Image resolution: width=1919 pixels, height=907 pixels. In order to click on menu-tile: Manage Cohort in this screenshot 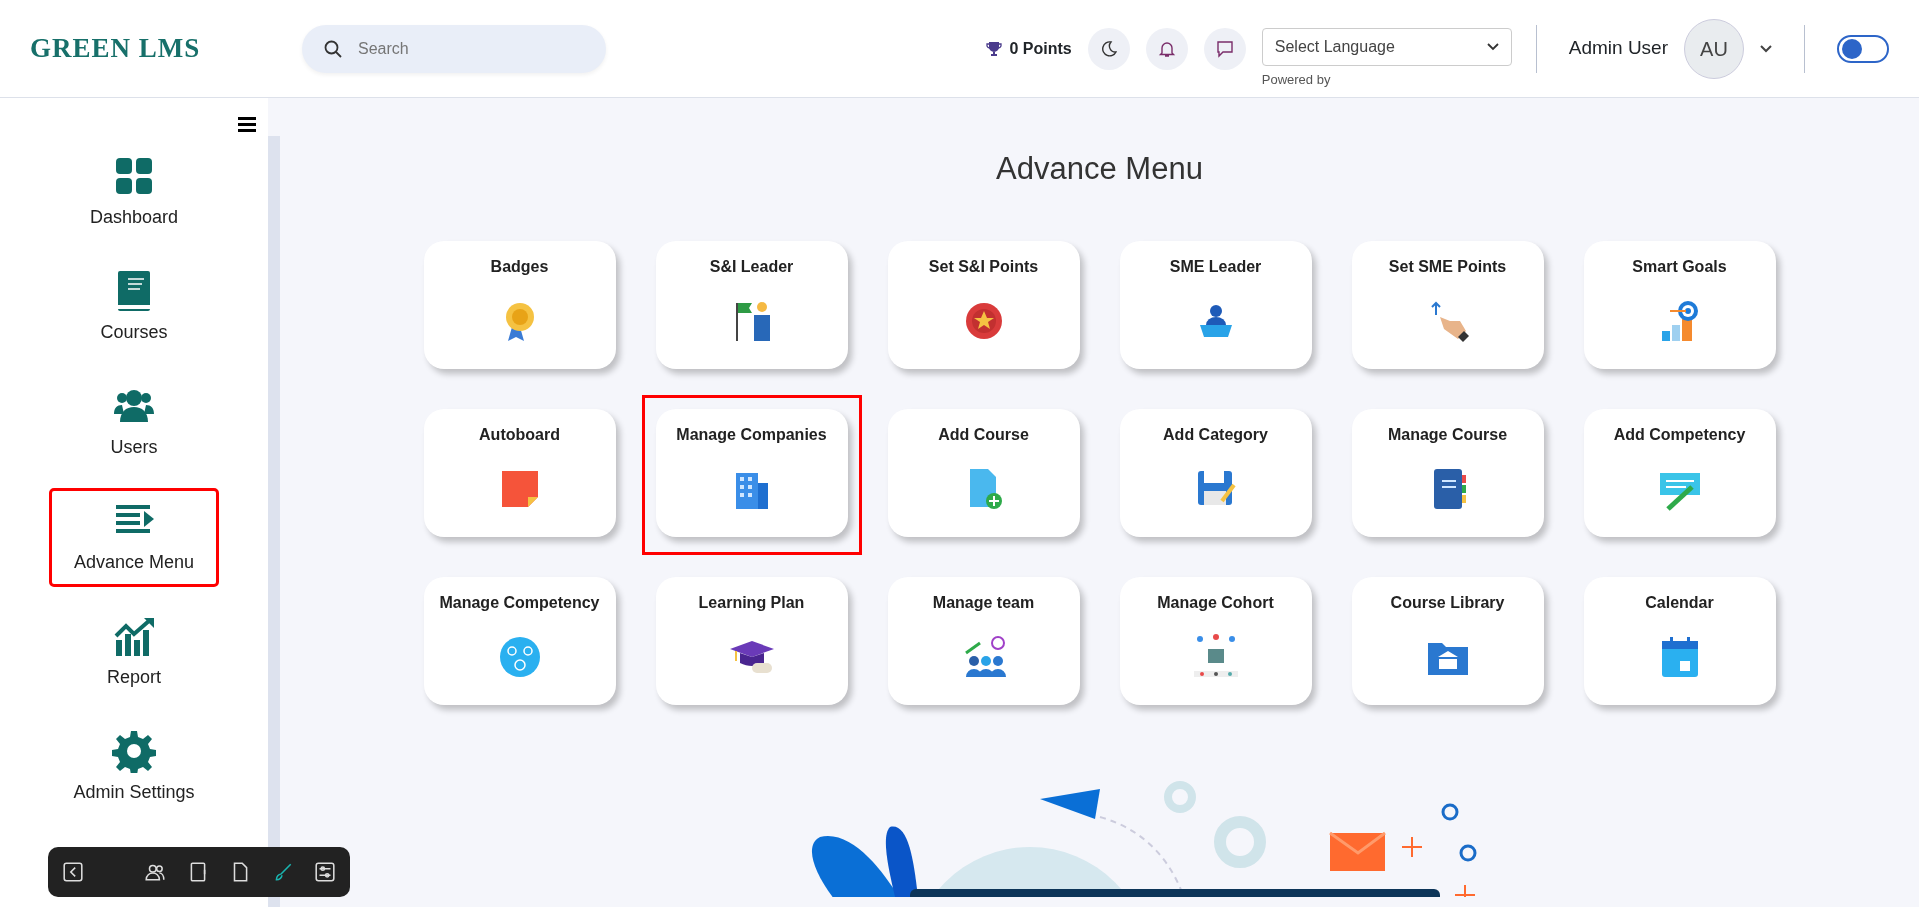, I will do `click(1215, 641)`.